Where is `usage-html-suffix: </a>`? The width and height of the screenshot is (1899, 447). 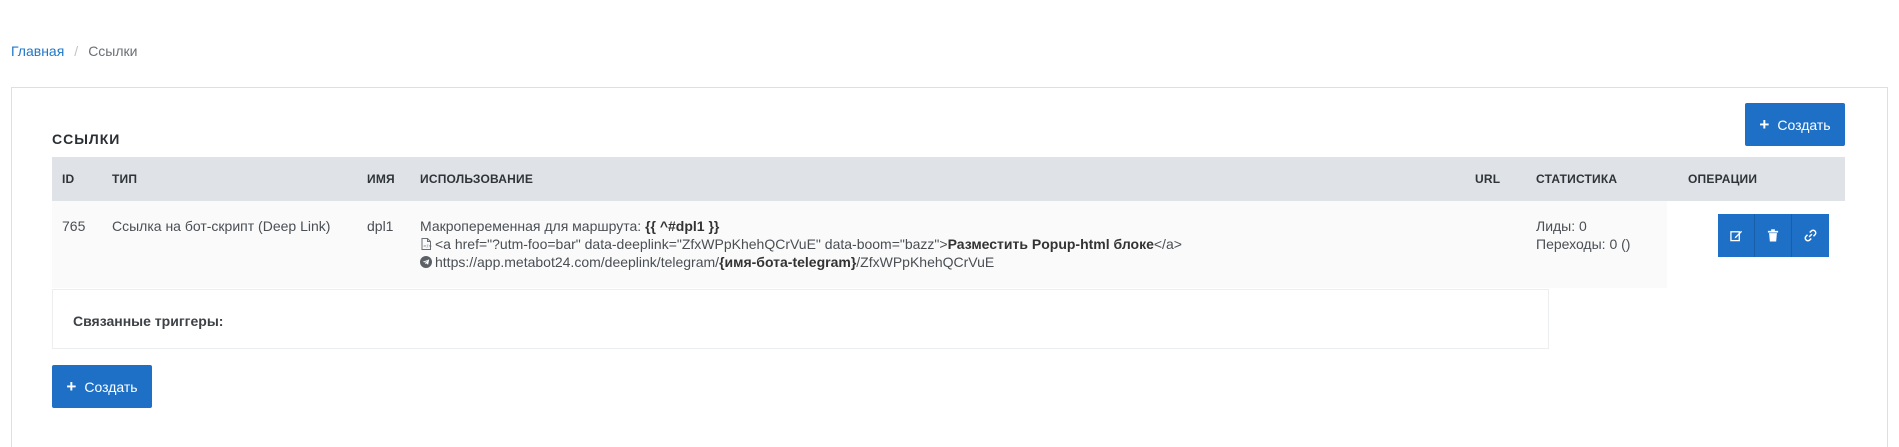
usage-html-suffix: </a> is located at coordinates (1167, 244).